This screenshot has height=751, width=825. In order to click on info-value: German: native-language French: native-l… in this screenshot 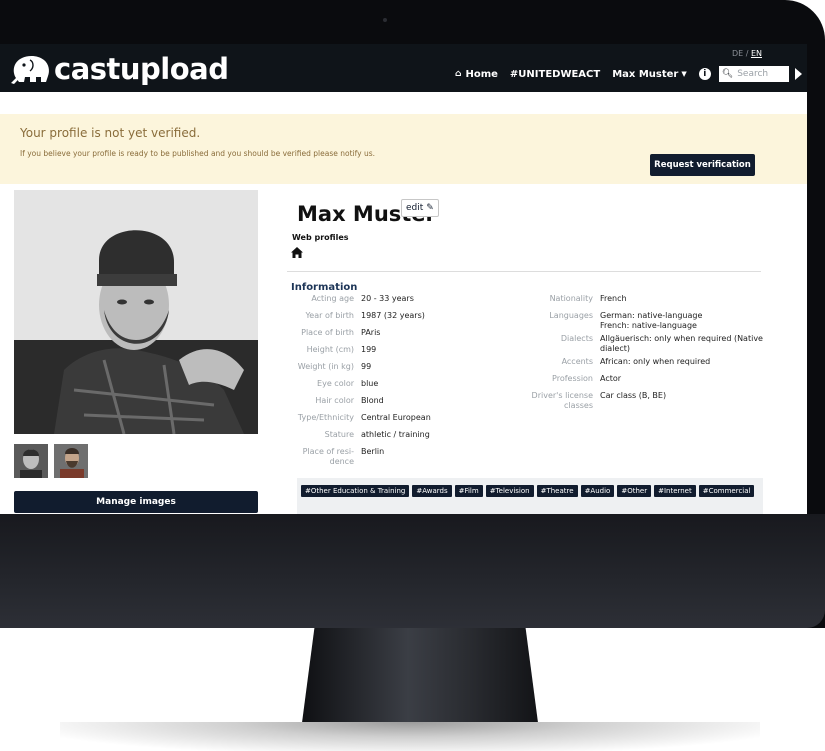, I will do `click(651, 321)`.